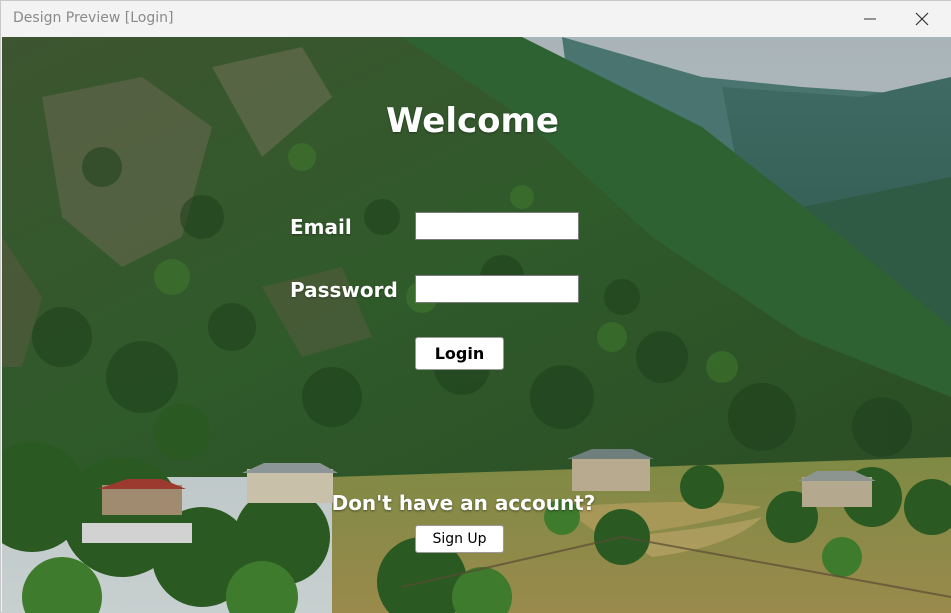 This screenshot has width=951, height=613. I want to click on minimize-button, so click(870, 19).